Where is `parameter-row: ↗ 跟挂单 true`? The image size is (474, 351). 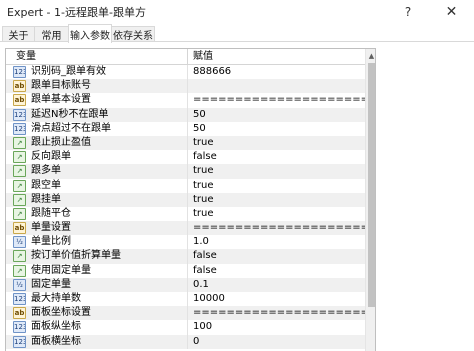 parameter-row: ↗ 跟挂单 true is located at coordinates (185, 199).